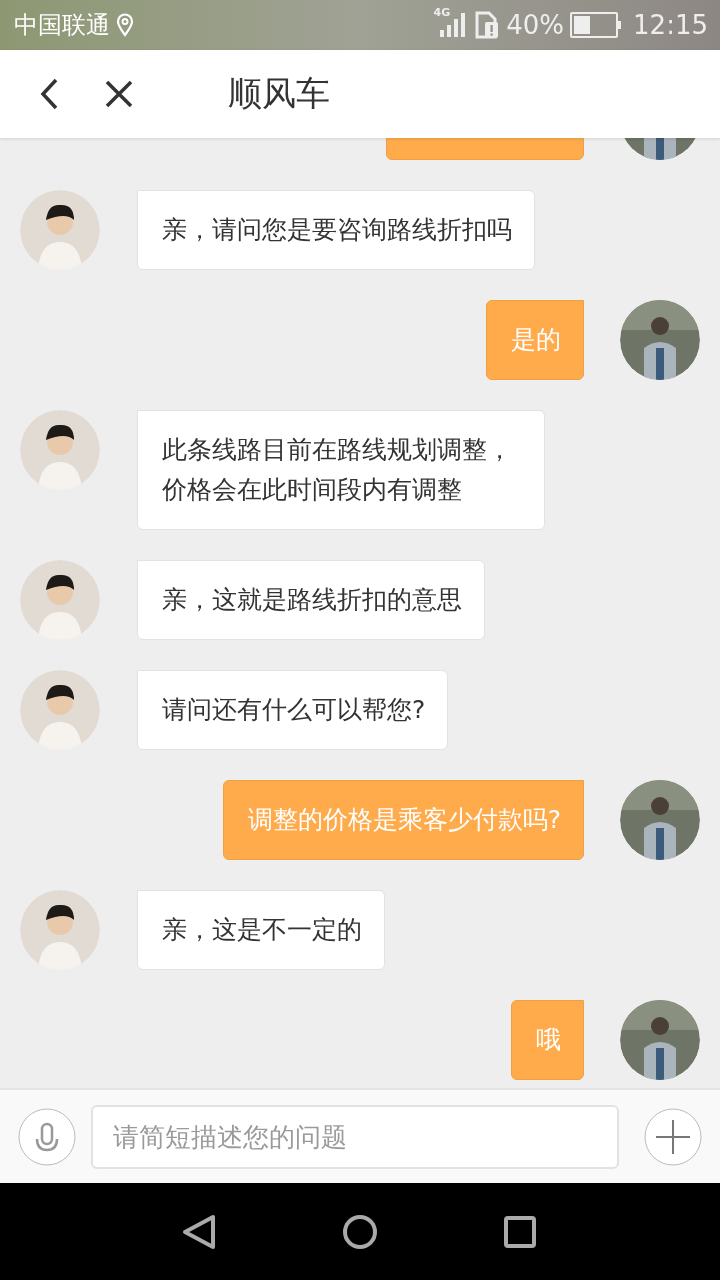 This screenshot has width=720, height=1280. Describe the element at coordinates (62, 25) in the screenshot. I see `carrier-name: 中国联通` at that location.